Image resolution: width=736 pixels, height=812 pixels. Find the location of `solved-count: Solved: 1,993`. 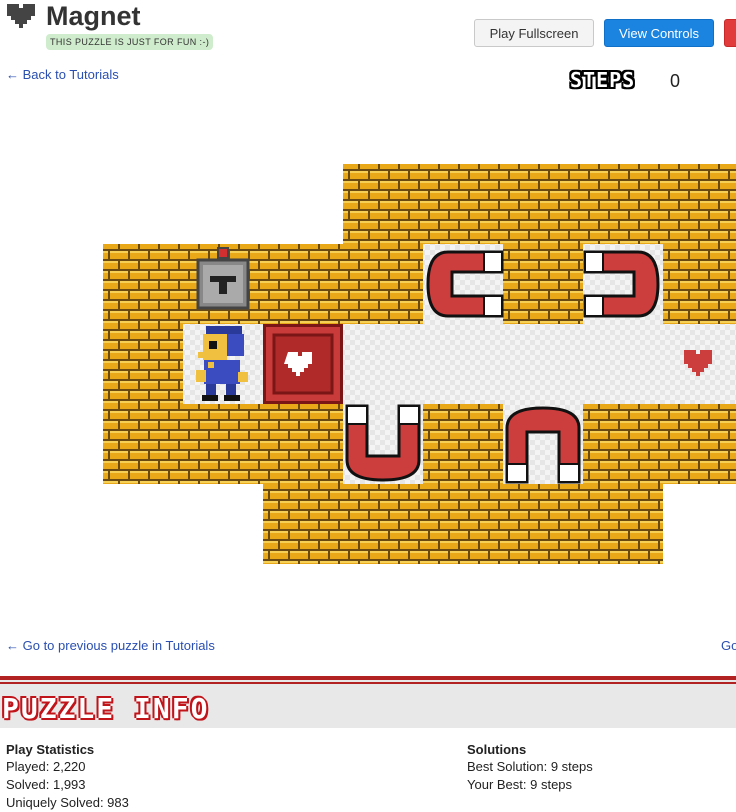

solved-count: Solved: 1,993 is located at coordinates (46, 784).